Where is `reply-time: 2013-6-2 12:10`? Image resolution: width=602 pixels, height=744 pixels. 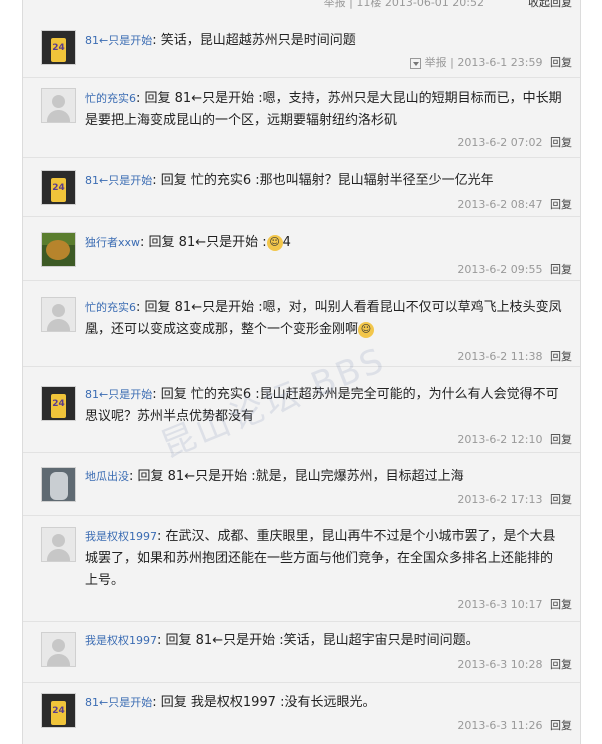 reply-time: 2013-6-2 12:10 is located at coordinates (500, 439).